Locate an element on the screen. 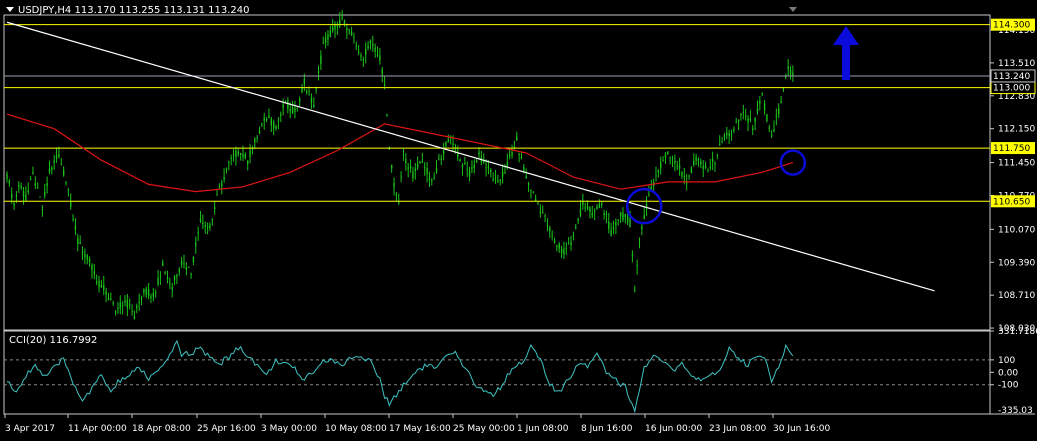  time-tick-label: 3 Apr 2017 is located at coordinates (30, 429).